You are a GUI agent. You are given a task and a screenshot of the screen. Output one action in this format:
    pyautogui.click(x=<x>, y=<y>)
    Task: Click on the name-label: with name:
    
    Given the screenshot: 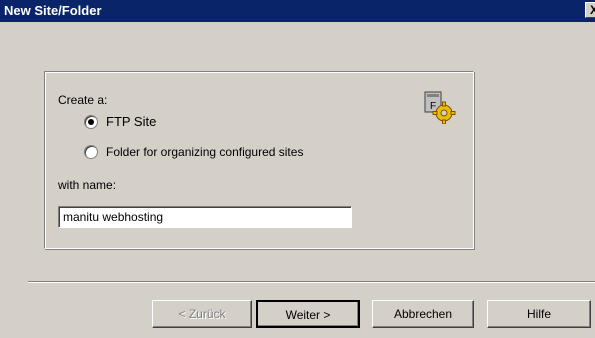 What is the action you would take?
    pyautogui.click(x=87, y=185)
    